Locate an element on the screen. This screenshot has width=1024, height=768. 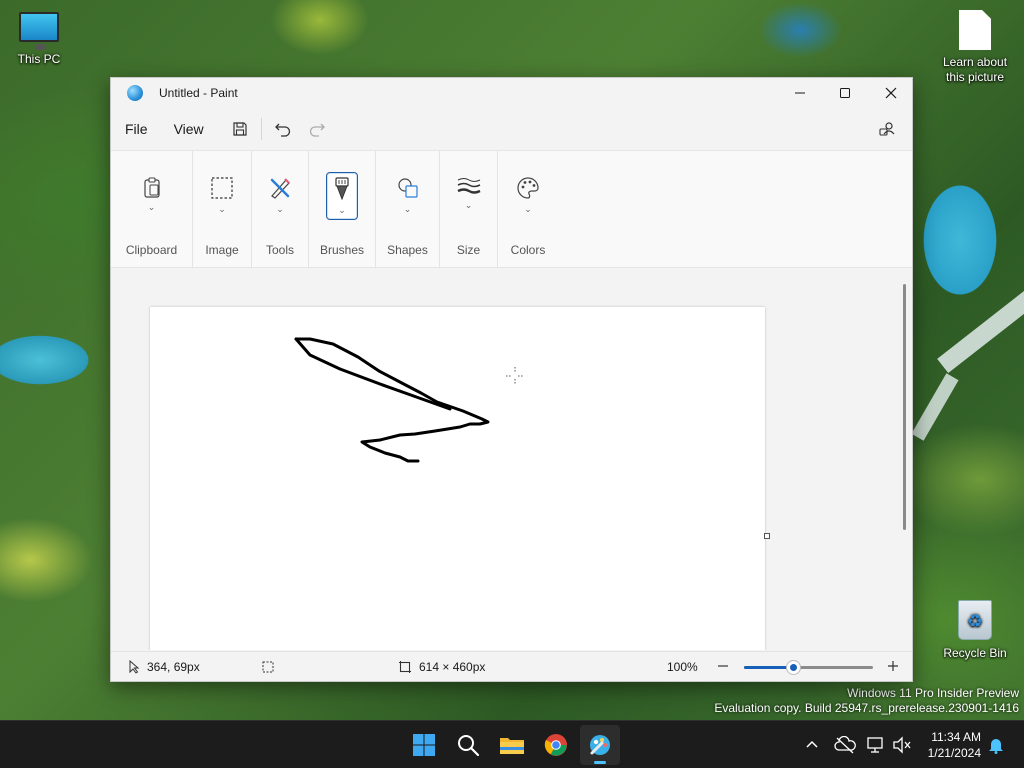
crosshair-cursor-icon is located at coordinates (515, 376).